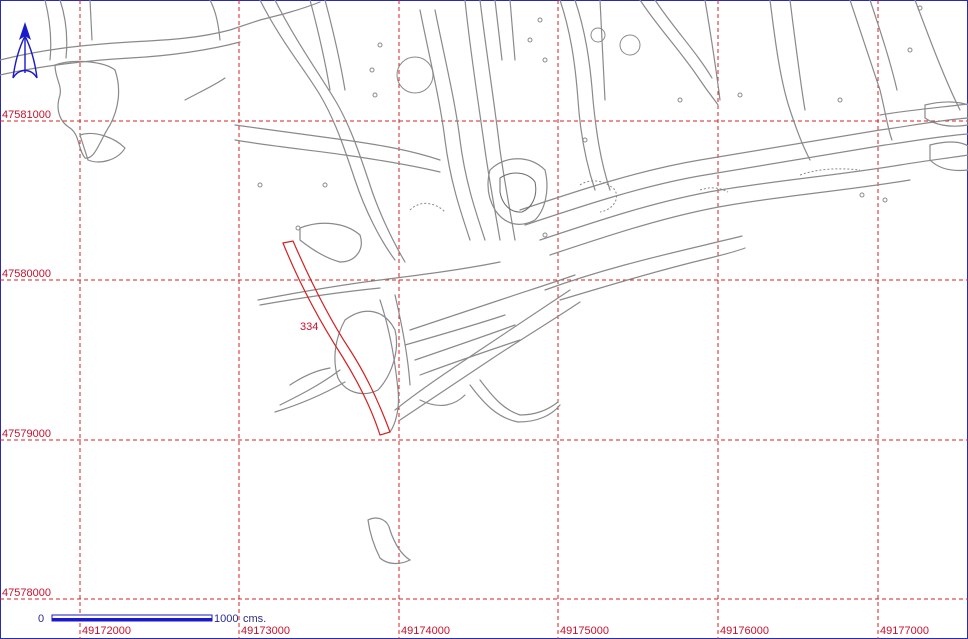  What do you see at coordinates (744, 631) in the screenshot?
I see `x-label-5: 49176000` at bounding box center [744, 631].